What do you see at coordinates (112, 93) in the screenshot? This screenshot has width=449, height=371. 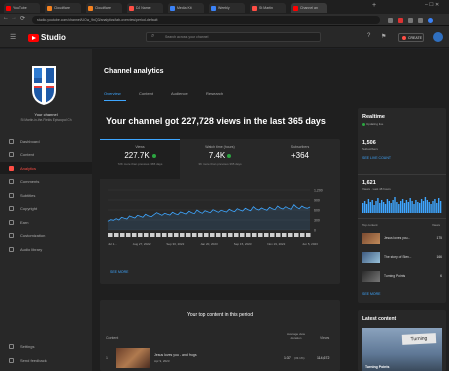 I see `tab-overview: Overview` at bounding box center [112, 93].